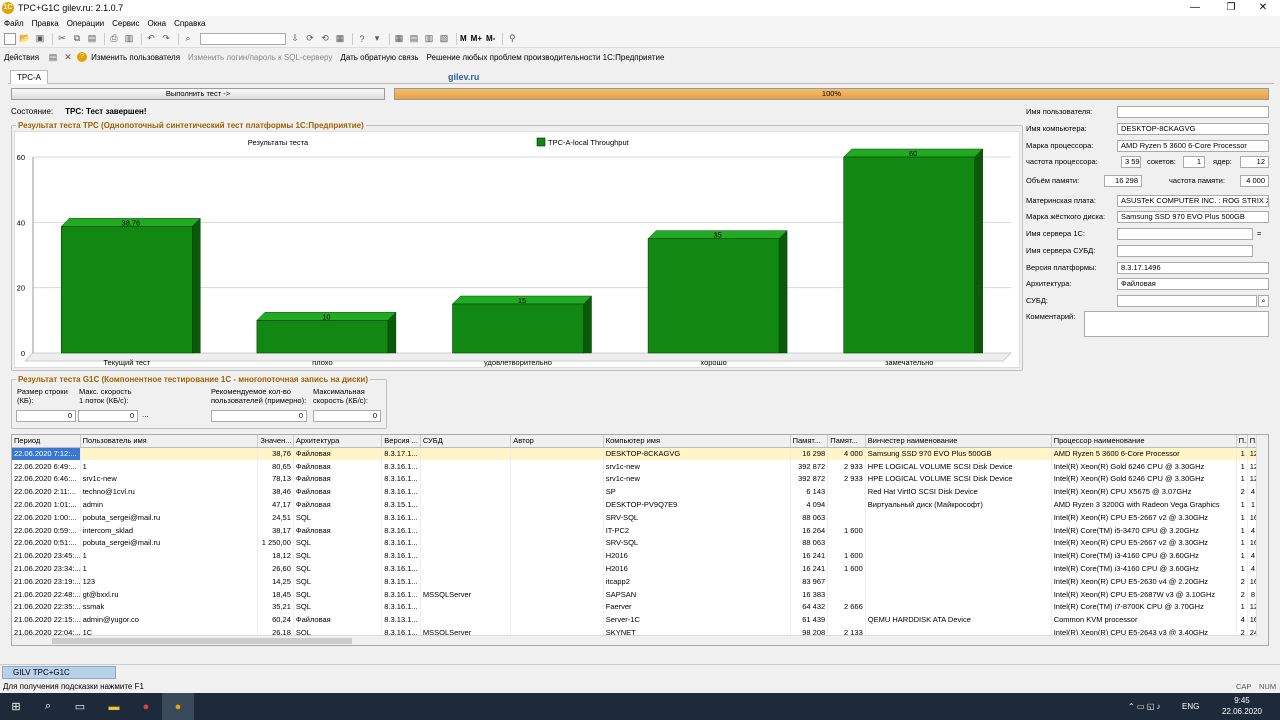  Describe the element at coordinates (62, 39) in the screenshot. I see `cut-icon: ✂` at that location.